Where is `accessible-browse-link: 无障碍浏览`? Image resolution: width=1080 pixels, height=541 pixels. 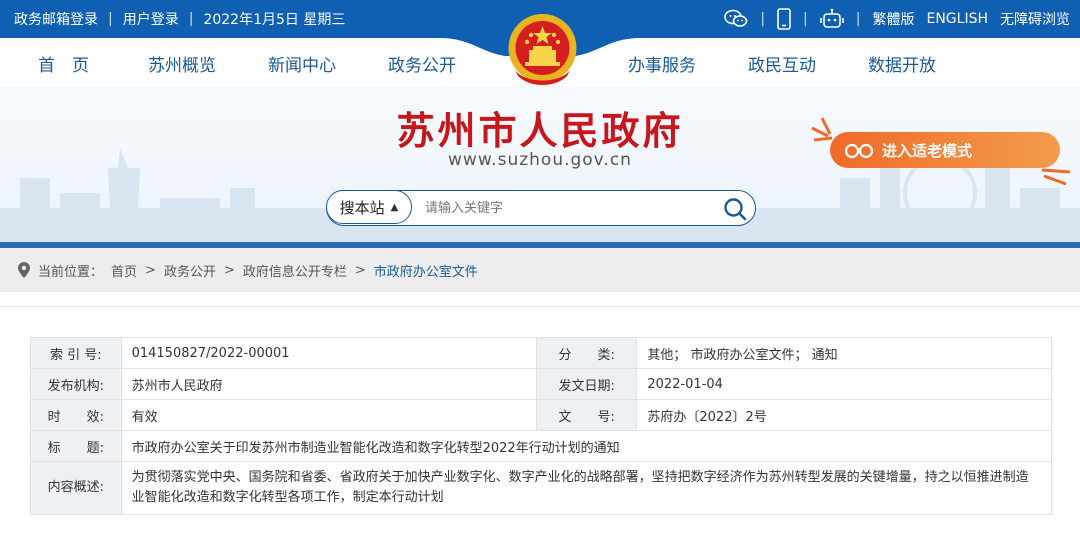 accessible-browse-link: 无障碍浏览 is located at coordinates (1035, 19).